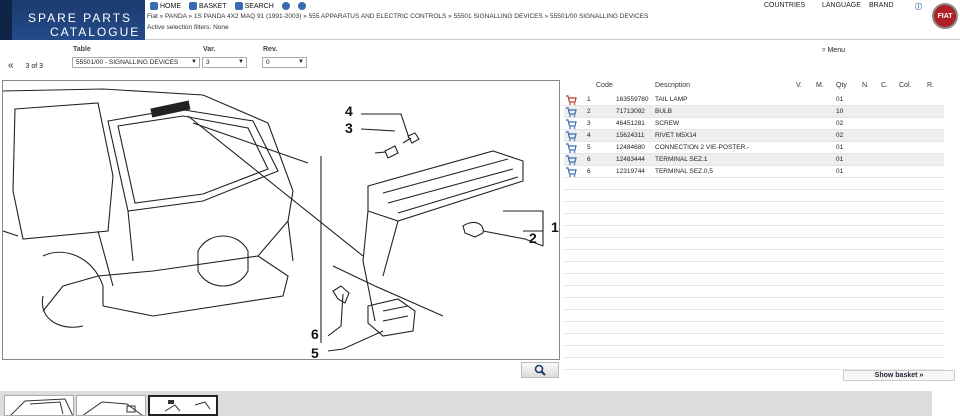 This screenshot has width=960, height=416. I want to click on home-icon, so click(154, 6).